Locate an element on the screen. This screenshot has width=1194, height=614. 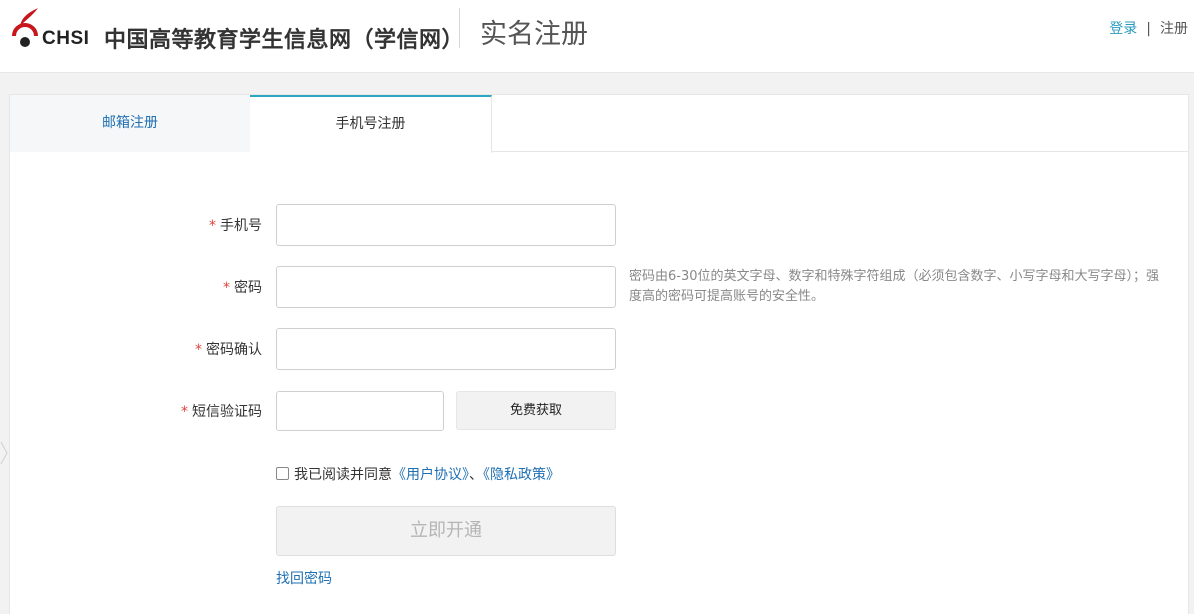
password-input is located at coordinates (446, 287).